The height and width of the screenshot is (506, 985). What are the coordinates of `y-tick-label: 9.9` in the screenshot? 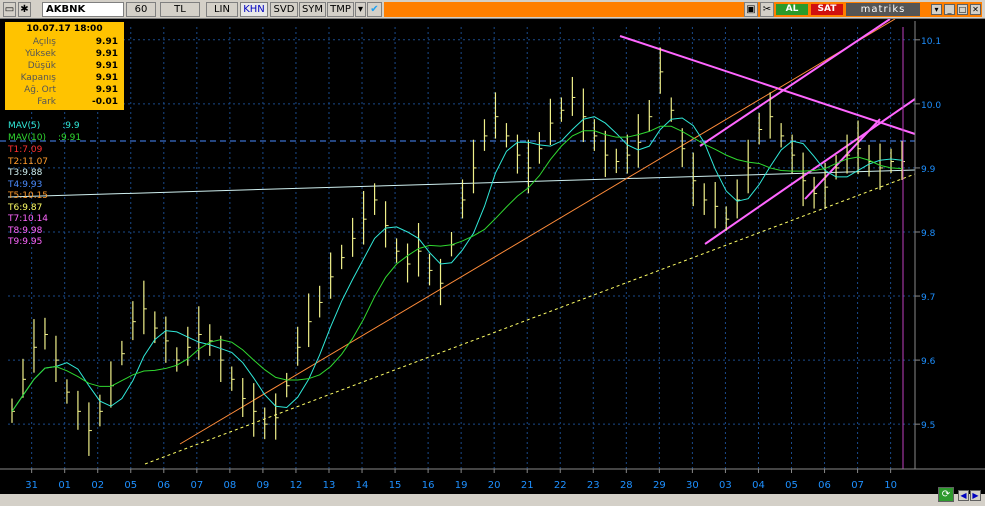 It's located at (928, 170).